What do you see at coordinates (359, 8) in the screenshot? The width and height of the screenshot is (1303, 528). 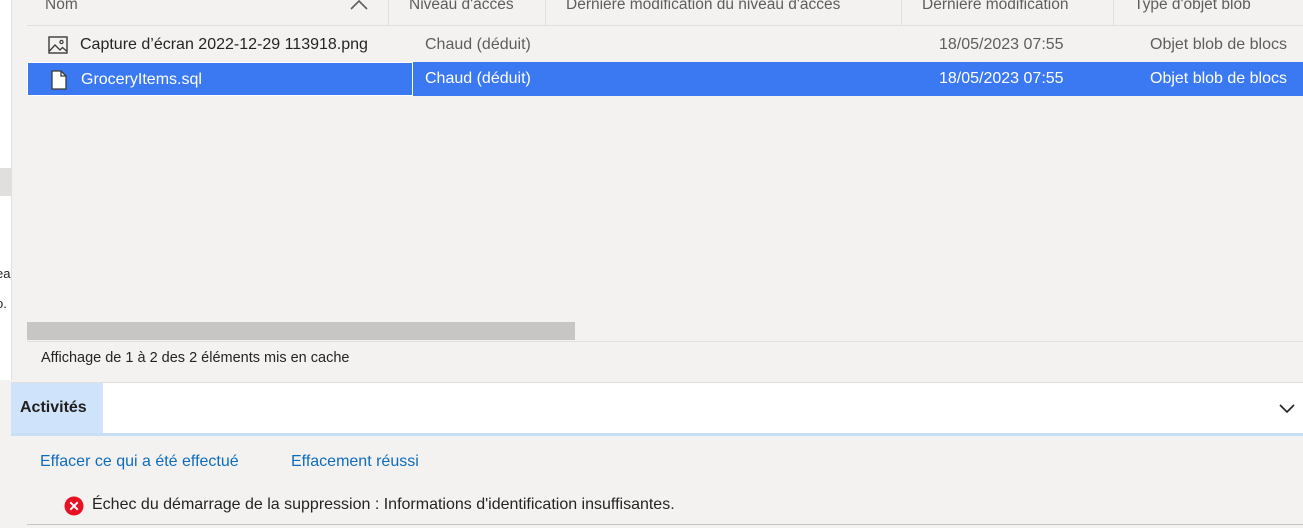 I see `chevron-up-icon` at bounding box center [359, 8].